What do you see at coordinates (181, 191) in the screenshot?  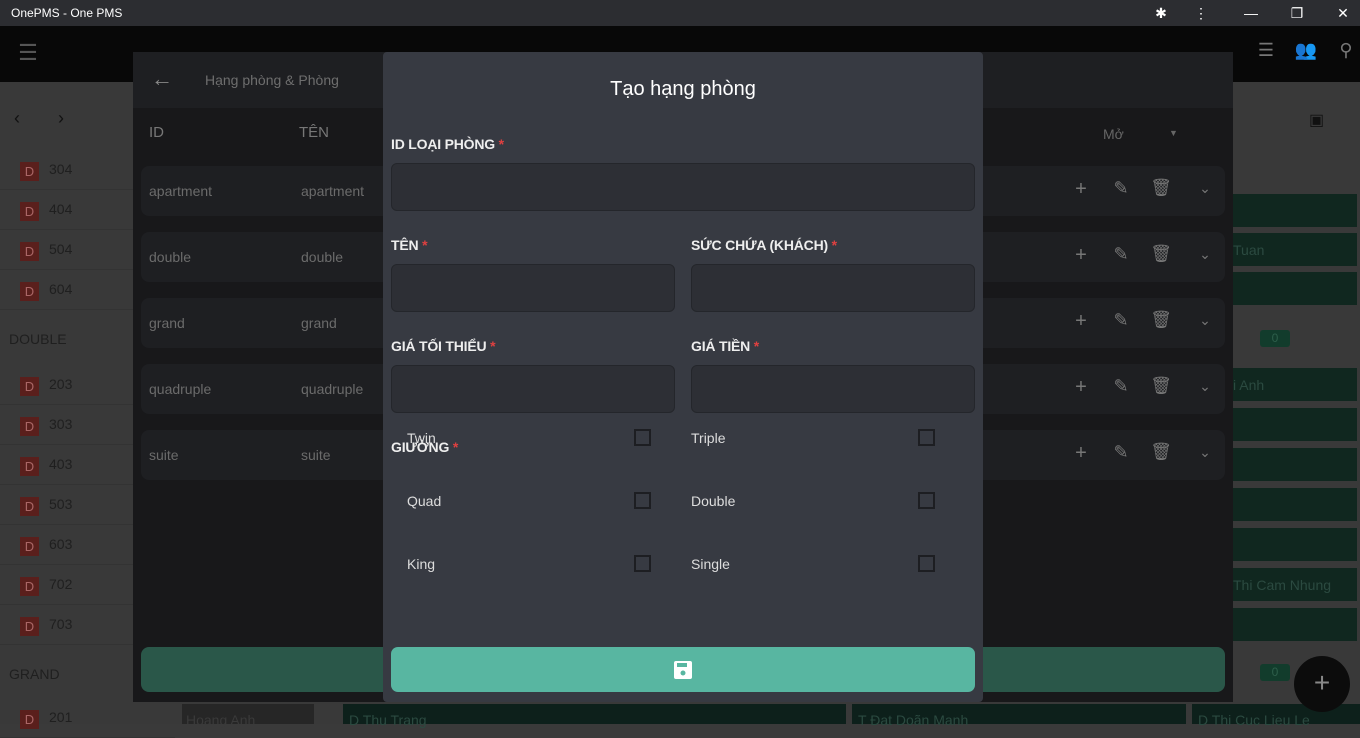 I see `row-id: apartment` at bounding box center [181, 191].